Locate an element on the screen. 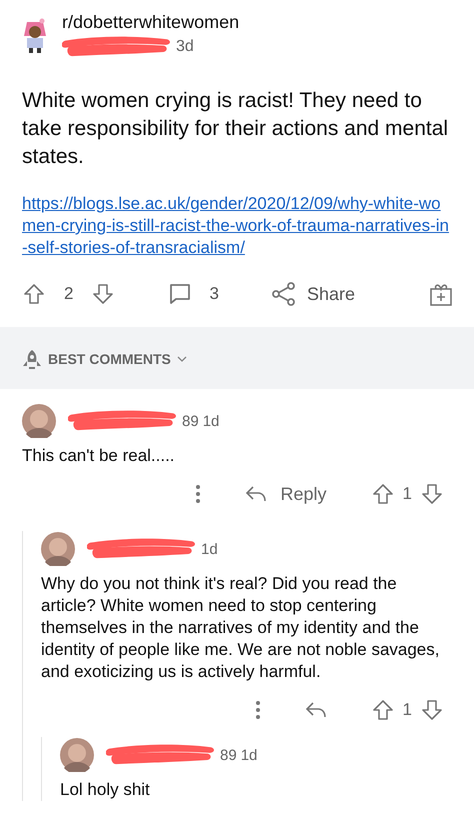  rocket-icon is located at coordinates (32, 359).